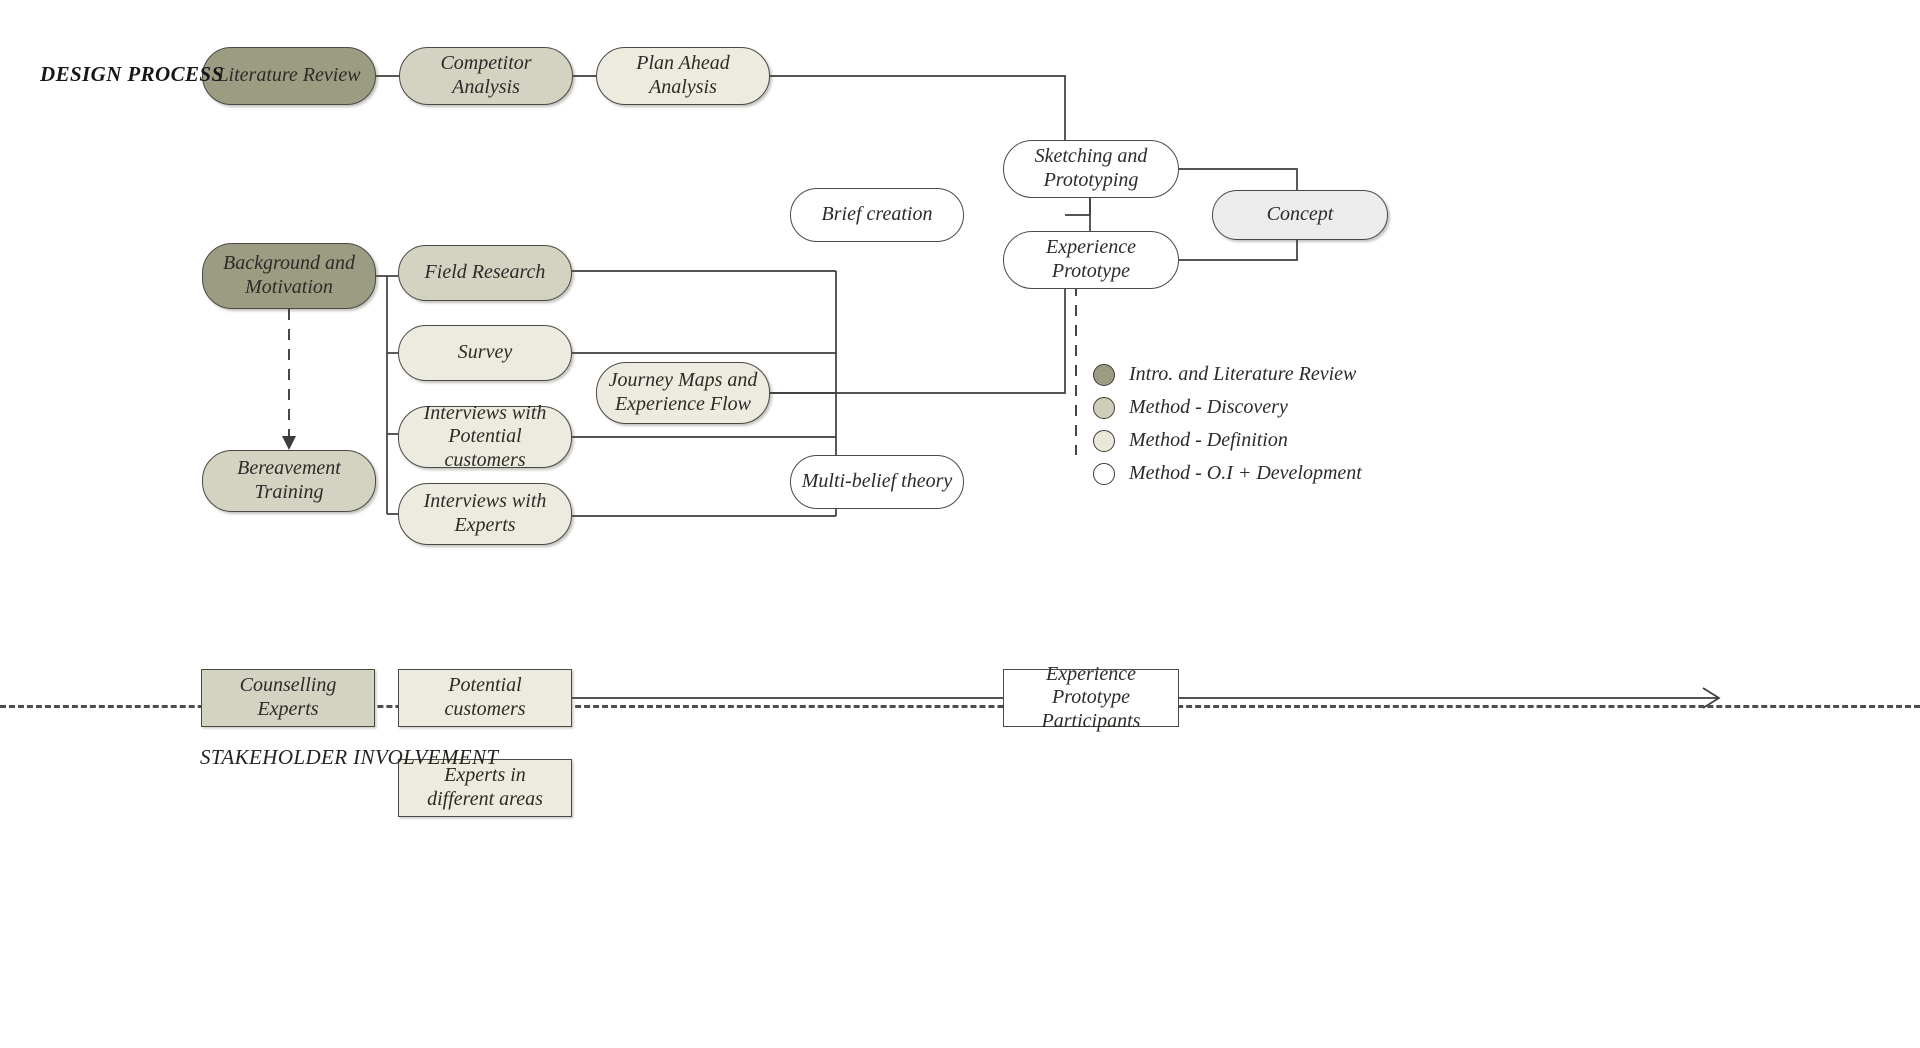  Describe the element at coordinates (485, 353) in the screenshot. I see `node-survey: Survey` at that location.